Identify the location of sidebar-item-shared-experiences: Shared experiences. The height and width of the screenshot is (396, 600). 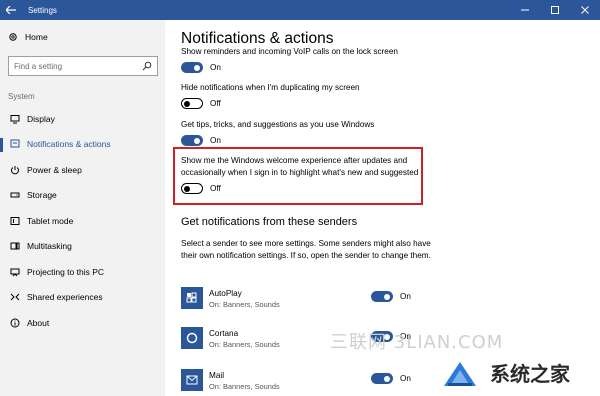
(82, 298).